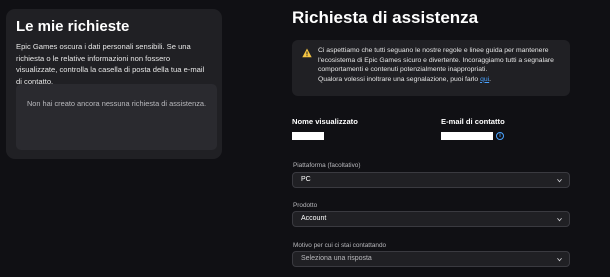 This screenshot has width=610, height=277. Describe the element at coordinates (308, 136) in the screenshot. I see `display-name-value` at that location.